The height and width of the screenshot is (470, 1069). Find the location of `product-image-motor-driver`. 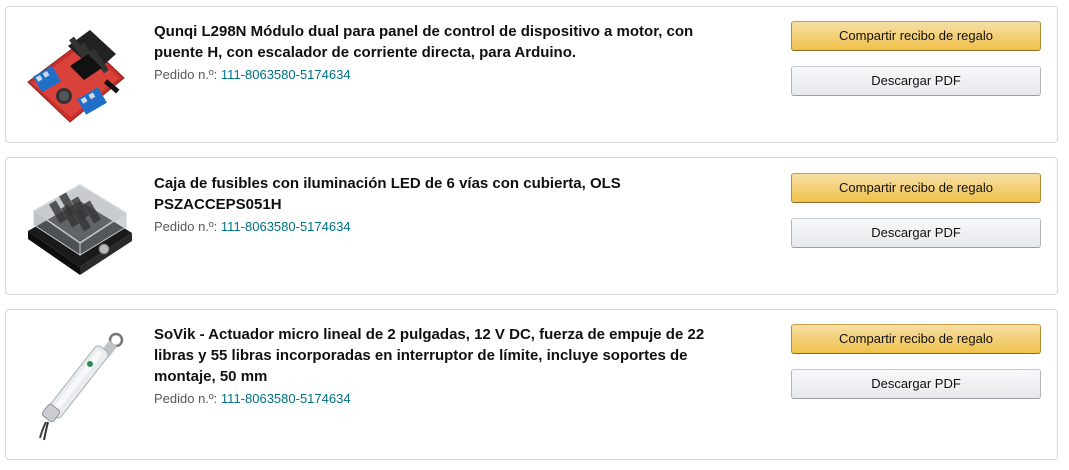

product-image-motor-driver is located at coordinates (80, 76).